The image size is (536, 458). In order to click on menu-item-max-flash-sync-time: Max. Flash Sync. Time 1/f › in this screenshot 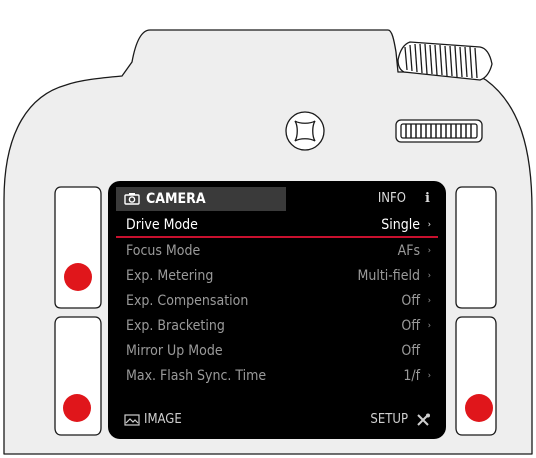, I will do `click(277, 376)`.